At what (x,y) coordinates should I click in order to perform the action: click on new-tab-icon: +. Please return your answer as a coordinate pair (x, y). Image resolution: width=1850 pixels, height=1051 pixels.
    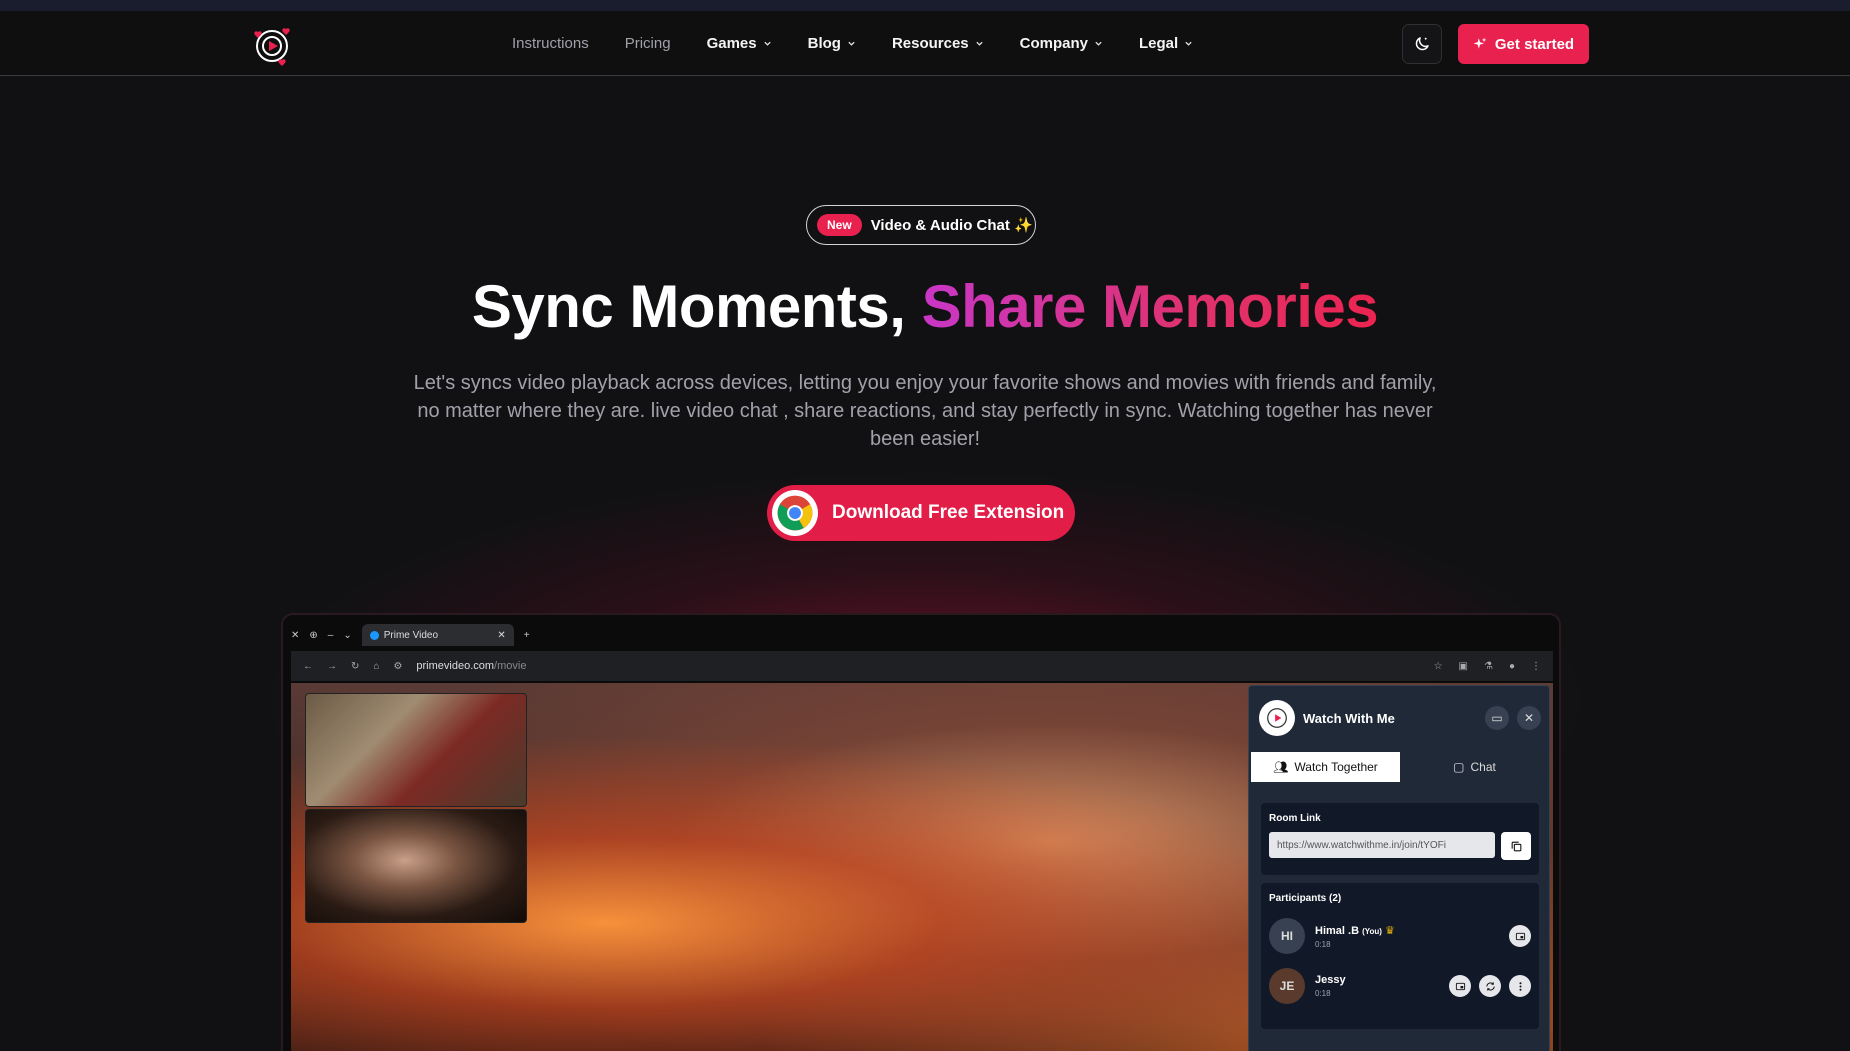
    Looking at the image, I should click on (527, 635).